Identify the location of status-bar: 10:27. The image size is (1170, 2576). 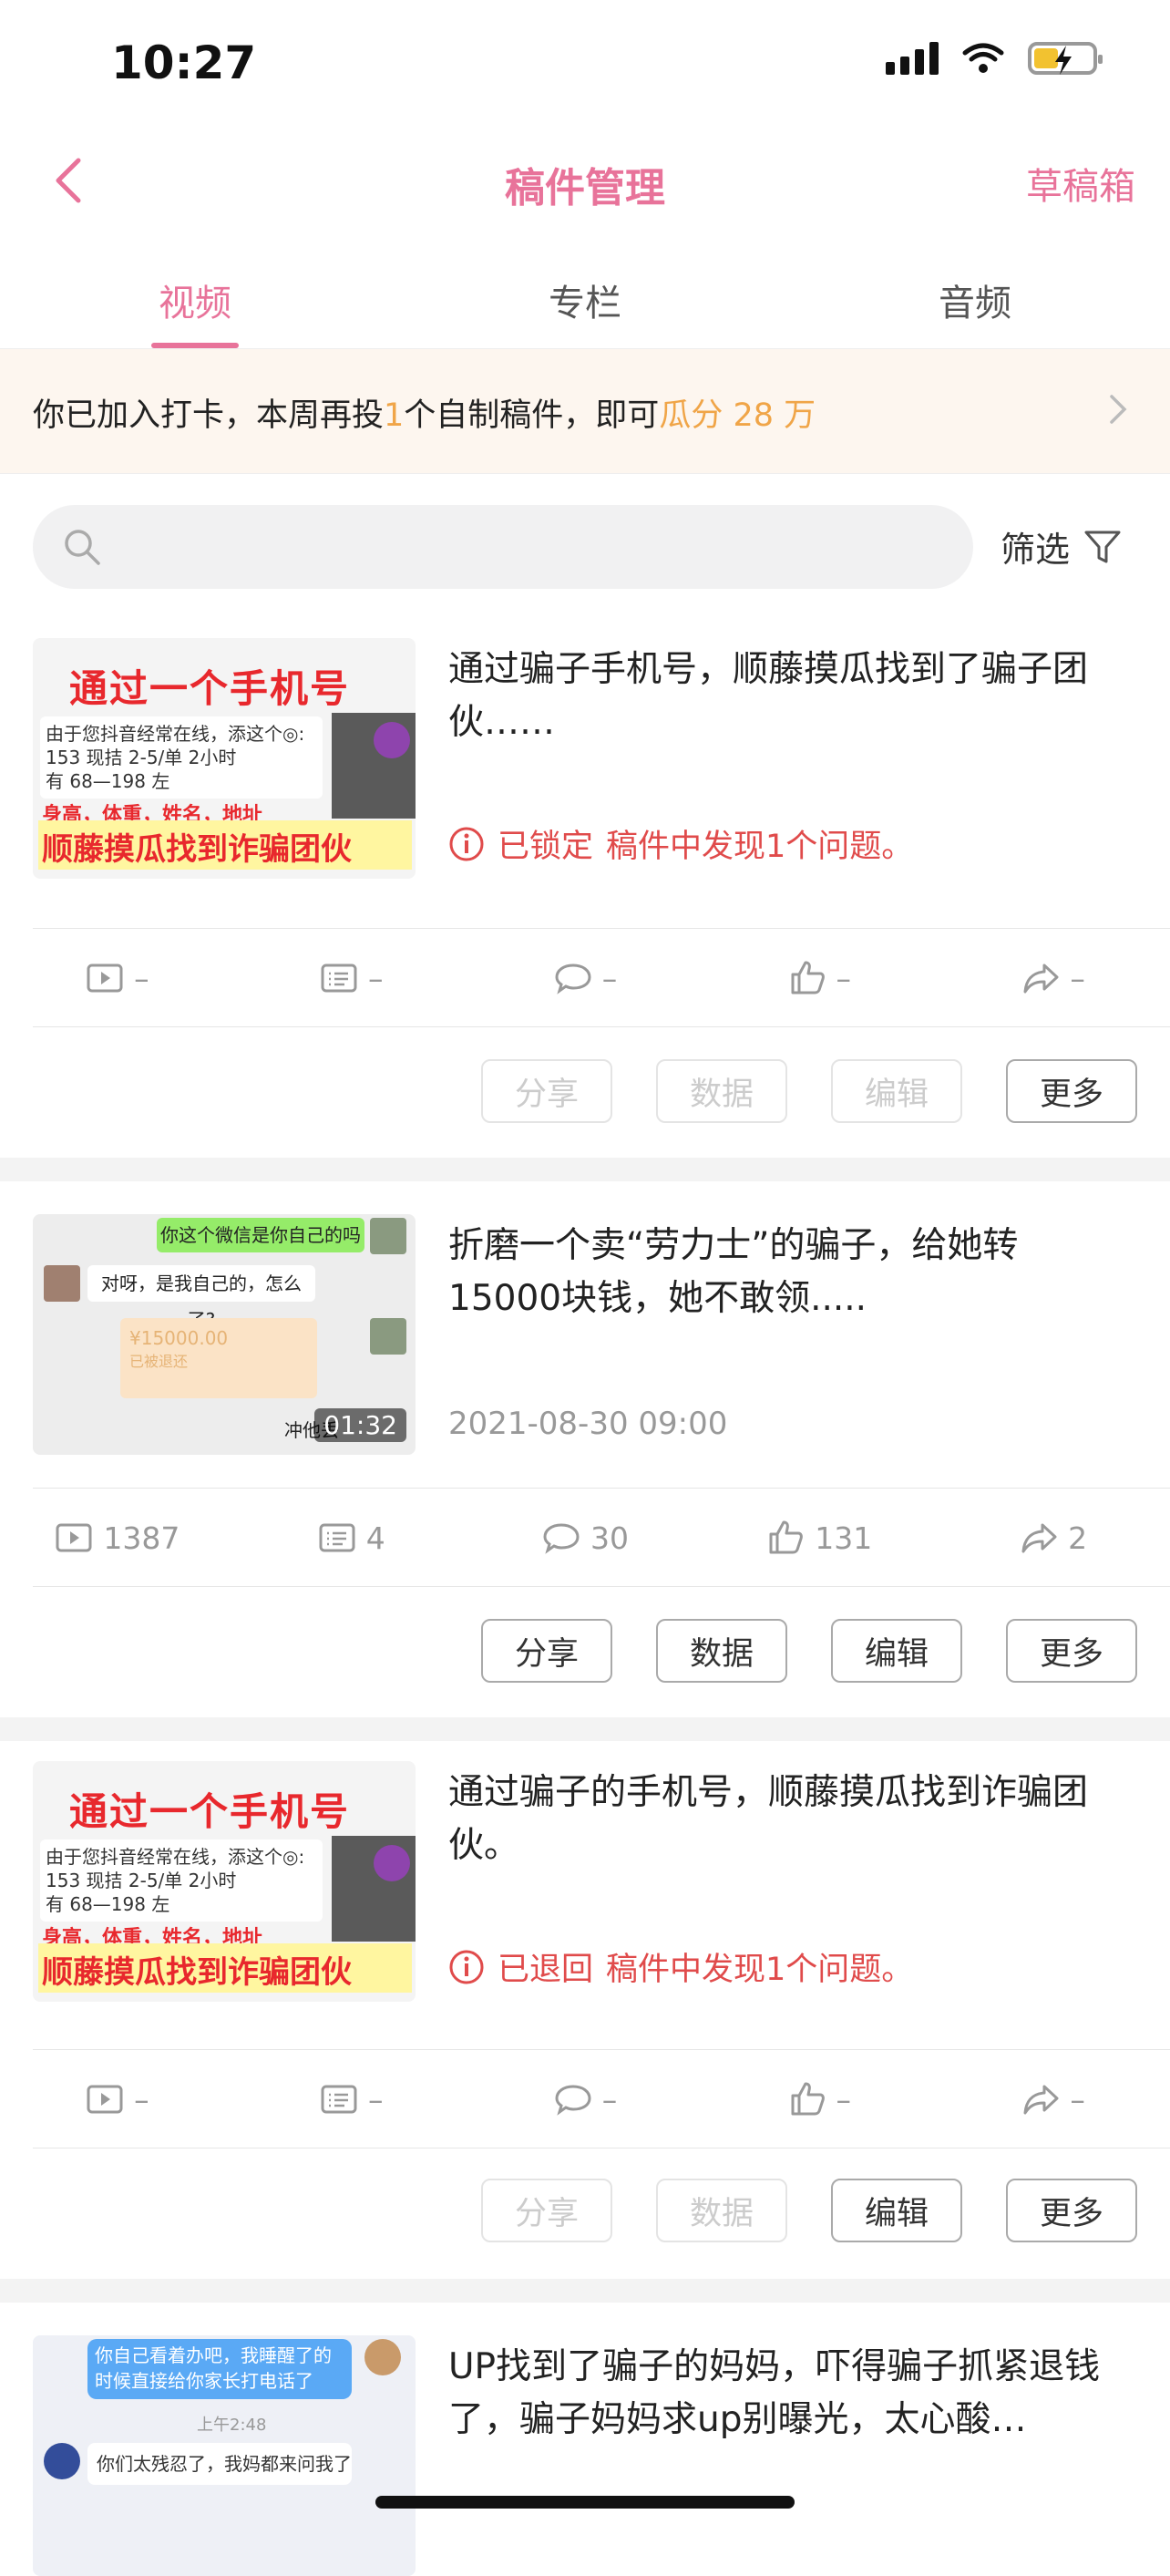
(585, 64).